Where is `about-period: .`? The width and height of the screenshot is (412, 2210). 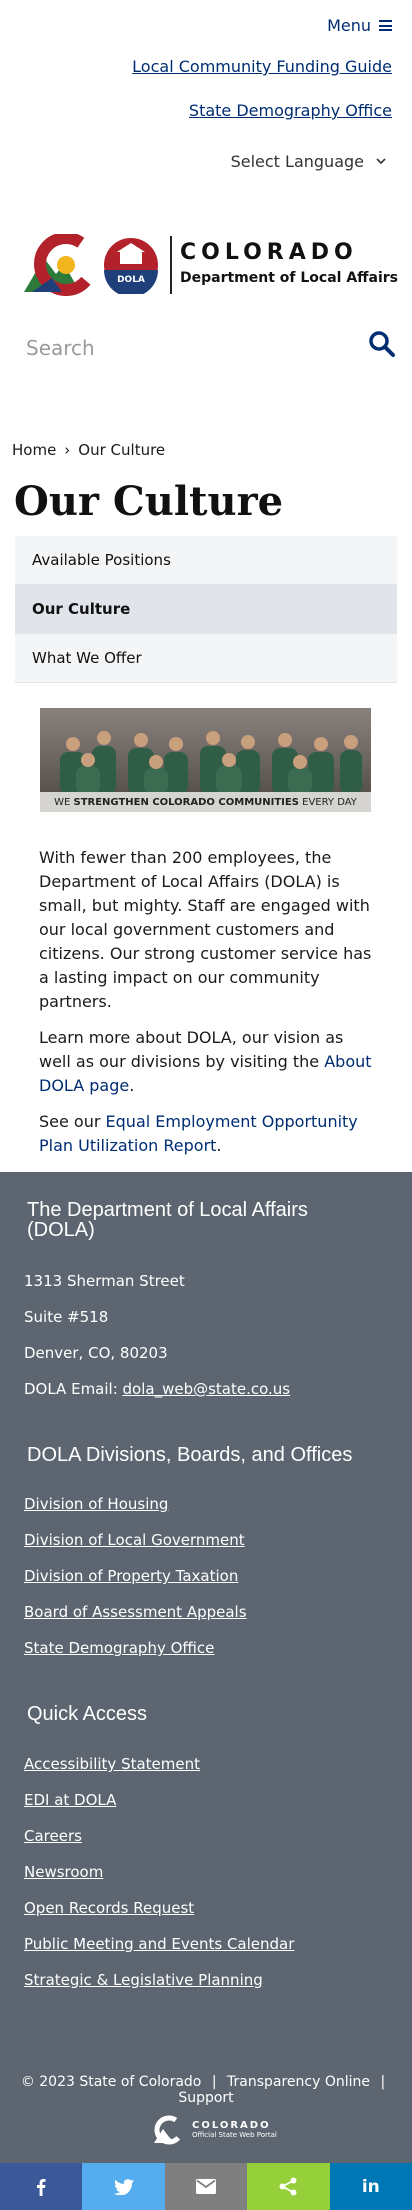 about-period: . is located at coordinates (132, 1085).